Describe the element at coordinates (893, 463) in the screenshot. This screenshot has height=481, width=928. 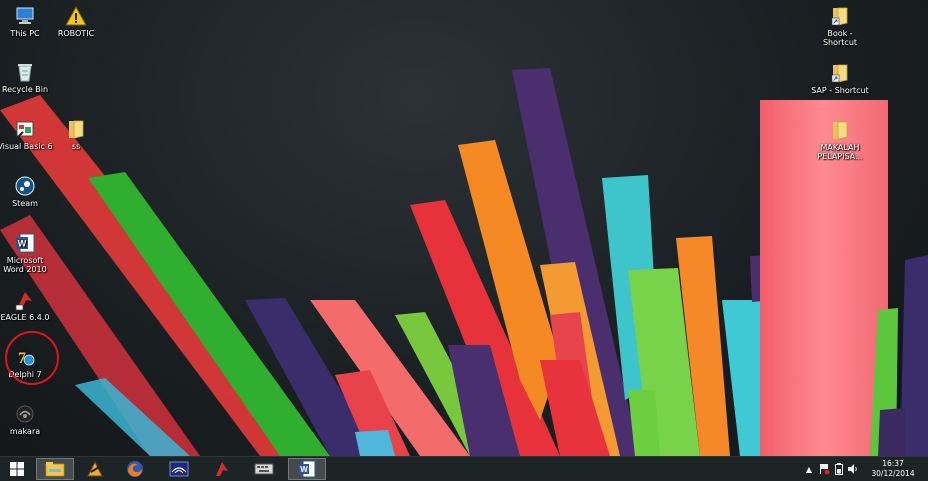
I see `clock-time: 16:37` at that location.